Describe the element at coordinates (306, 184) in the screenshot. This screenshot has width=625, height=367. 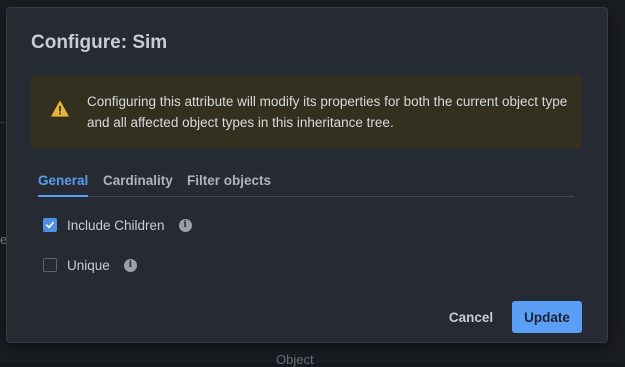
I see `tab-bar: General Cardinality Filter objects` at that location.